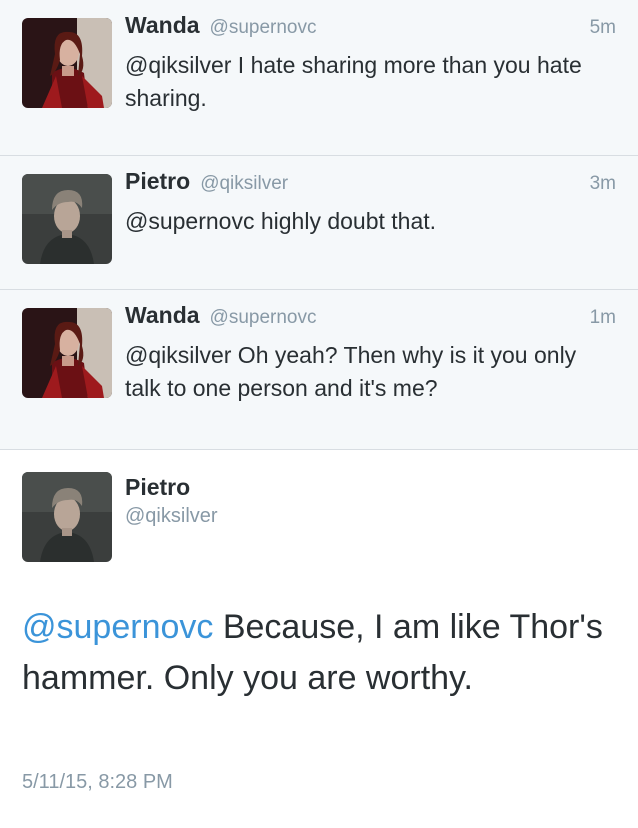  What do you see at coordinates (603, 28) in the screenshot?
I see `tweet-time: 5m` at bounding box center [603, 28].